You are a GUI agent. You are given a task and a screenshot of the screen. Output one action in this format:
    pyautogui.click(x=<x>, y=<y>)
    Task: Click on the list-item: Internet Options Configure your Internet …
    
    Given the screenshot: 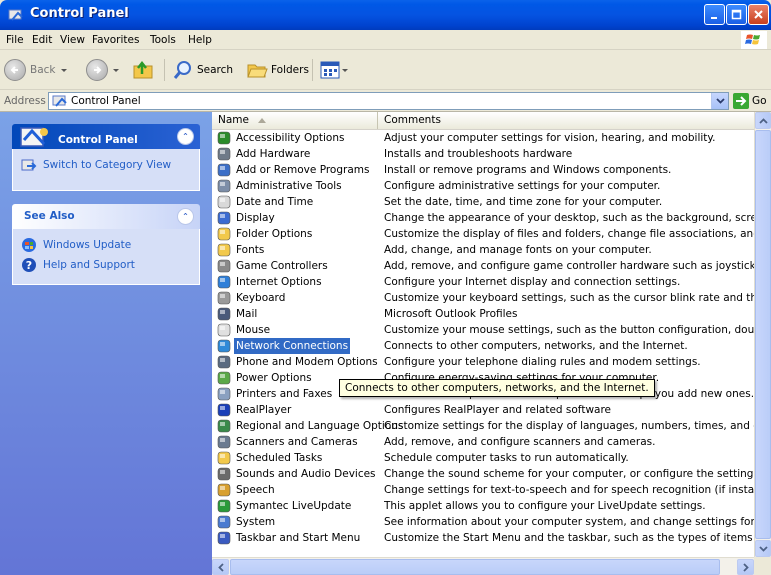 What is the action you would take?
    pyautogui.click(x=483, y=282)
    